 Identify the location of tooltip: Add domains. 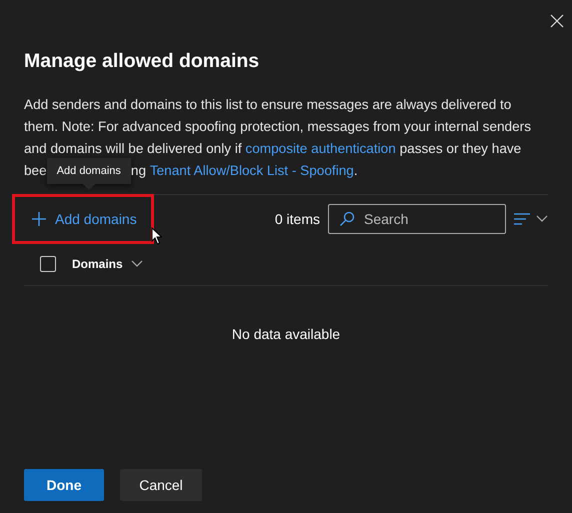
(88, 171).